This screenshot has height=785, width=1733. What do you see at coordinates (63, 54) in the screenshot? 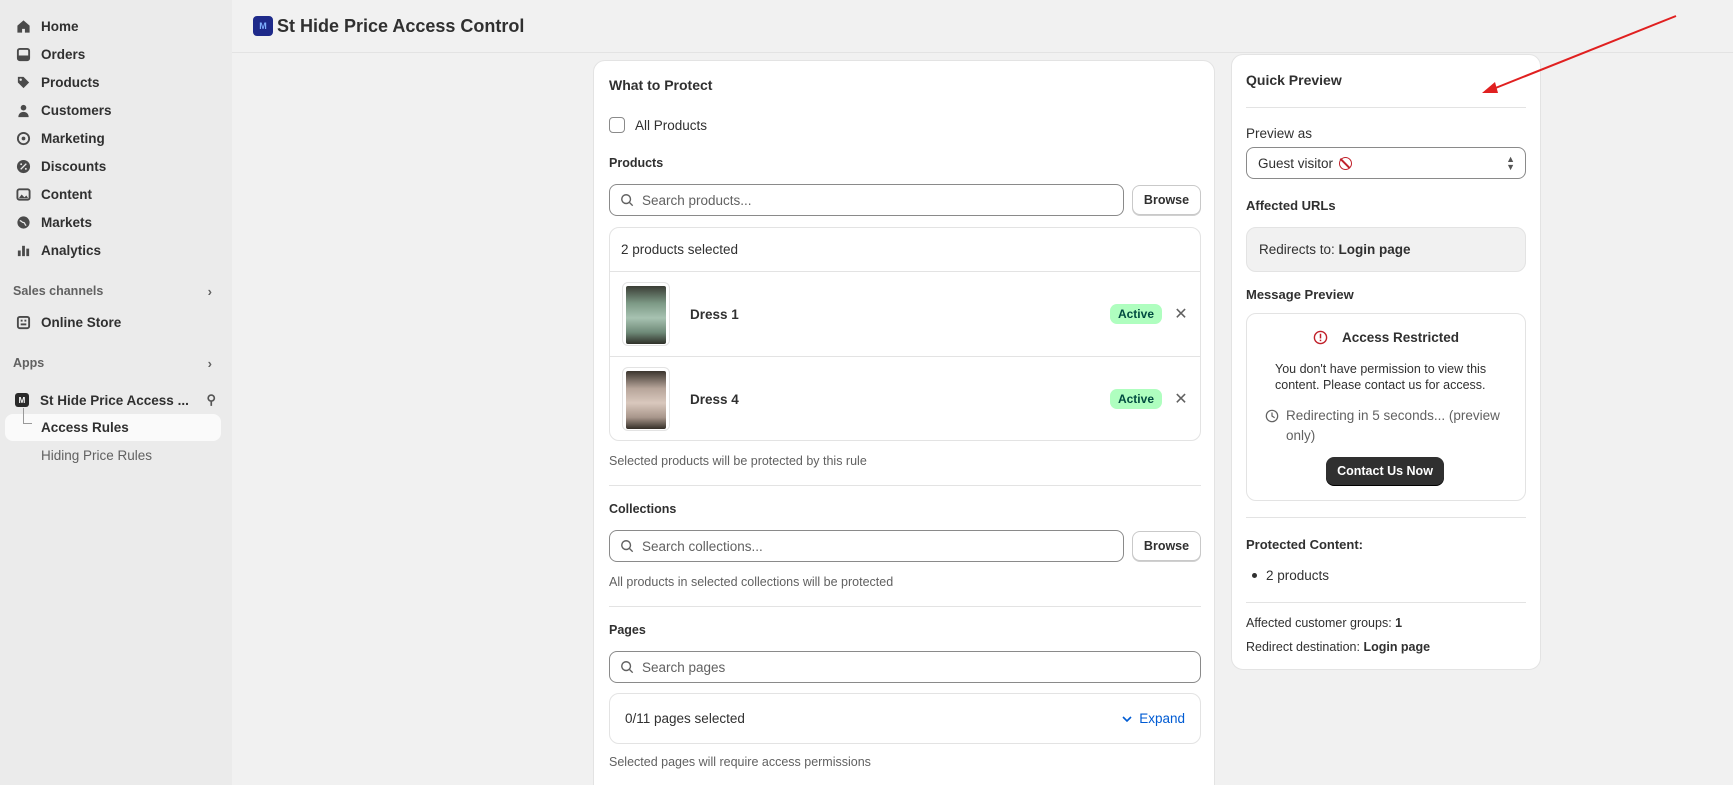
I see `sidebar-item-label: Orders` at bounding box center [63, 54].